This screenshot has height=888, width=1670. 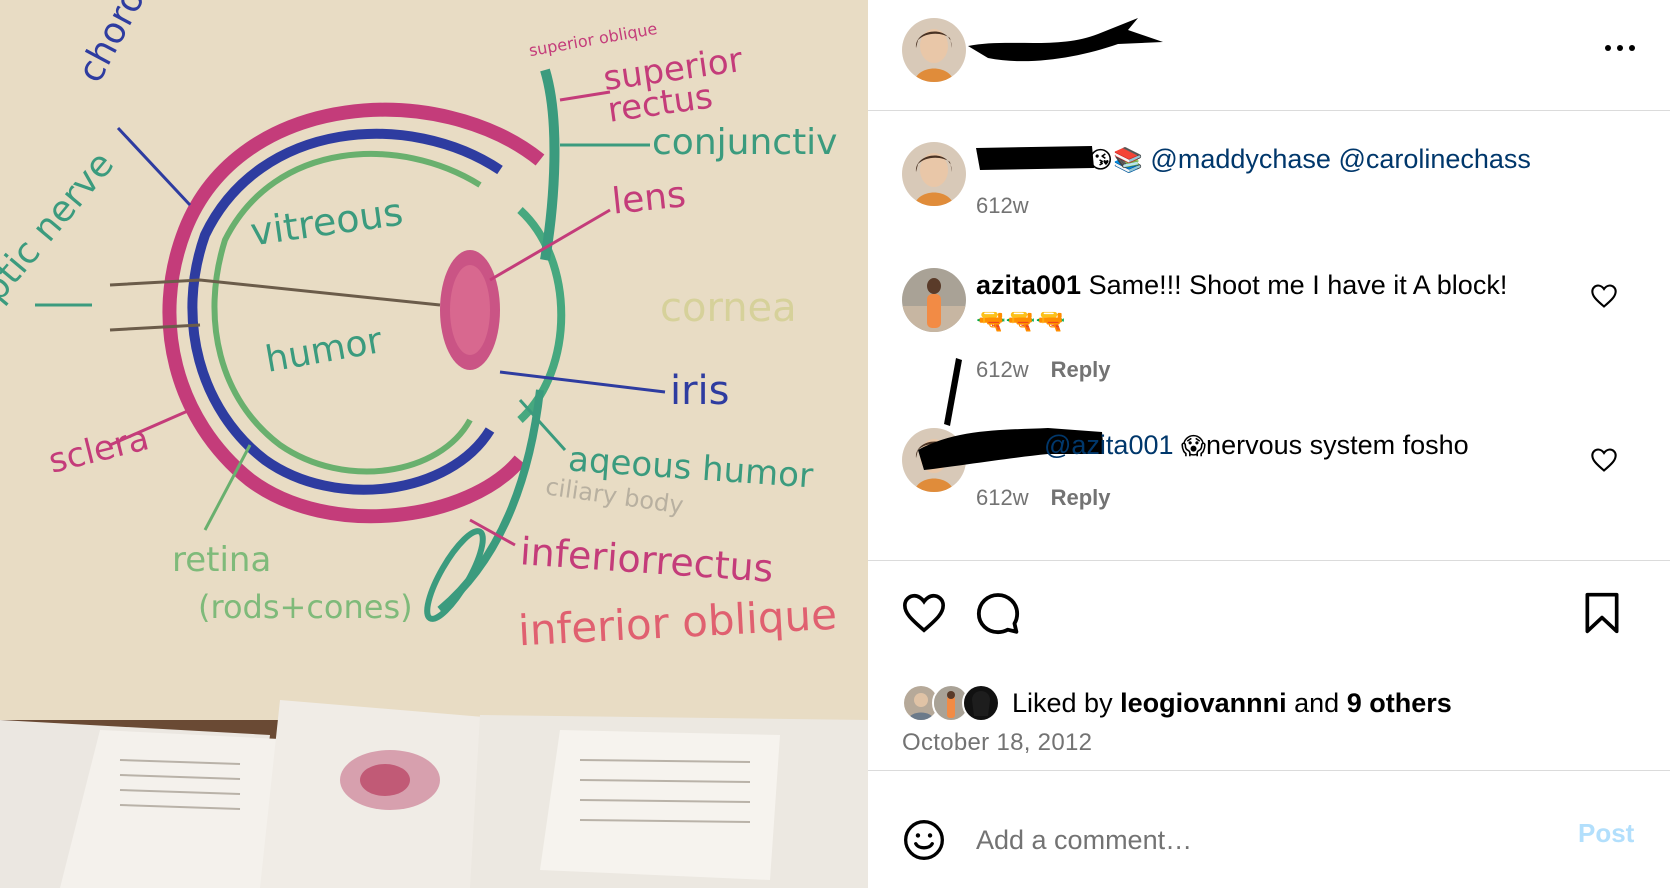 What do you see at coordinates (1115, 160) in the screenshot?
I see `caption-emoji: 😘📚` at bounding box center [1115, 160].